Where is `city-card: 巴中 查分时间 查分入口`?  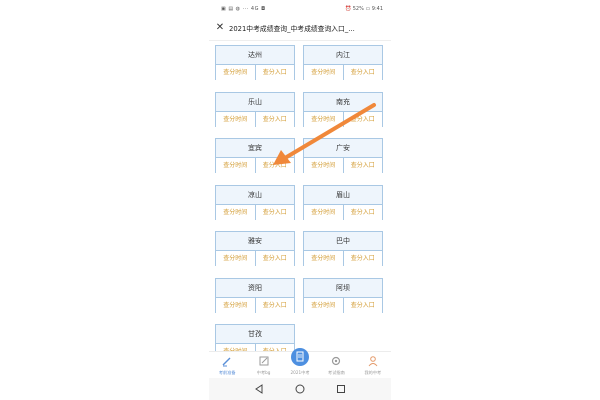 city-card: 巴中 查分时间 查分入口 is located at coordinates (343, 248).